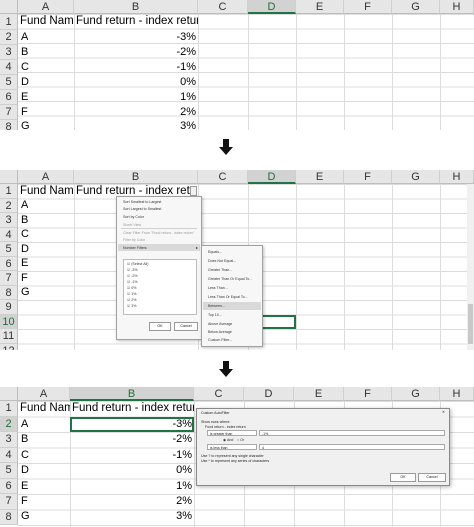 This screenshot has width=474, height=527. I want to click on filter-cancel-button: Cancel, so click(186, 326).